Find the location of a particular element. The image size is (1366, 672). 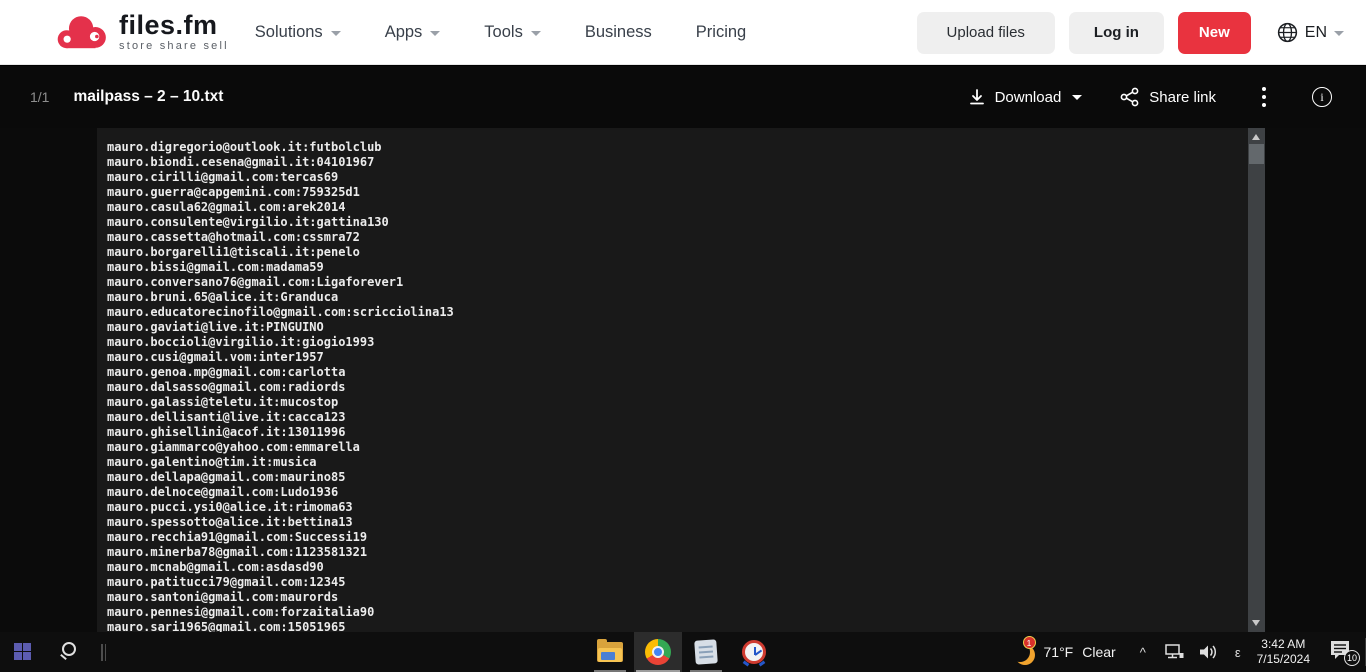

globe-icon is located at coordinates (1287, 32).